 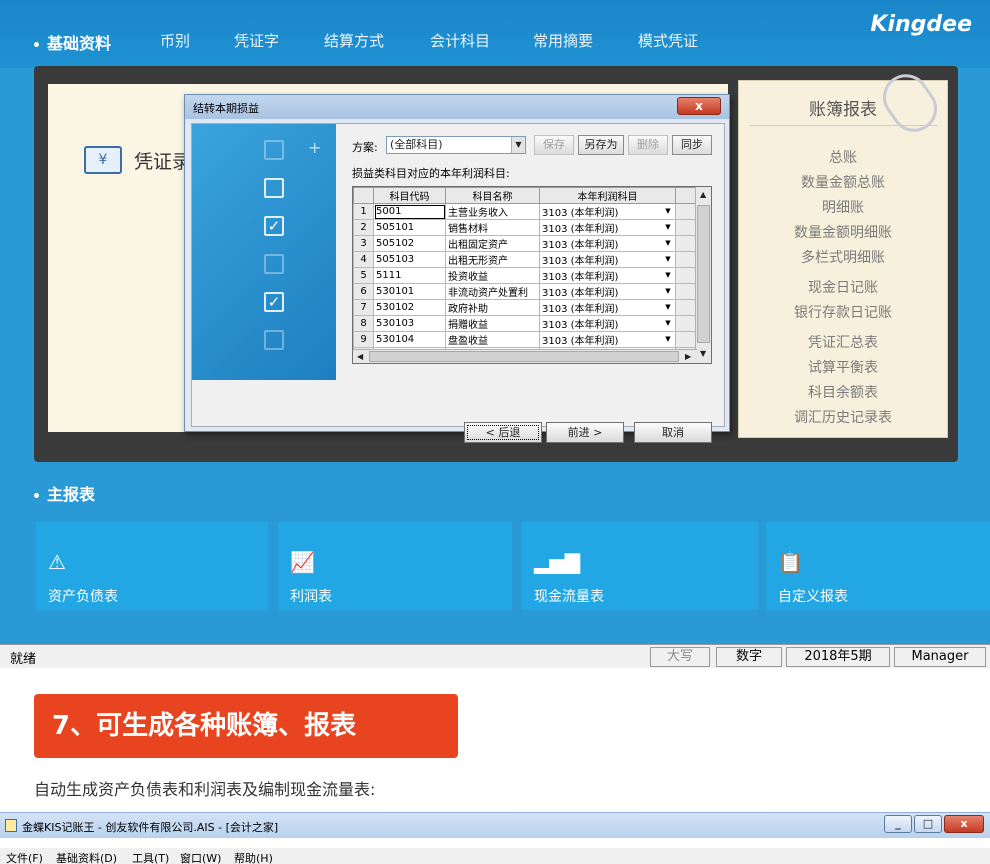 I want to click on account-code-cell: 530103, so click(x=409, y=323).